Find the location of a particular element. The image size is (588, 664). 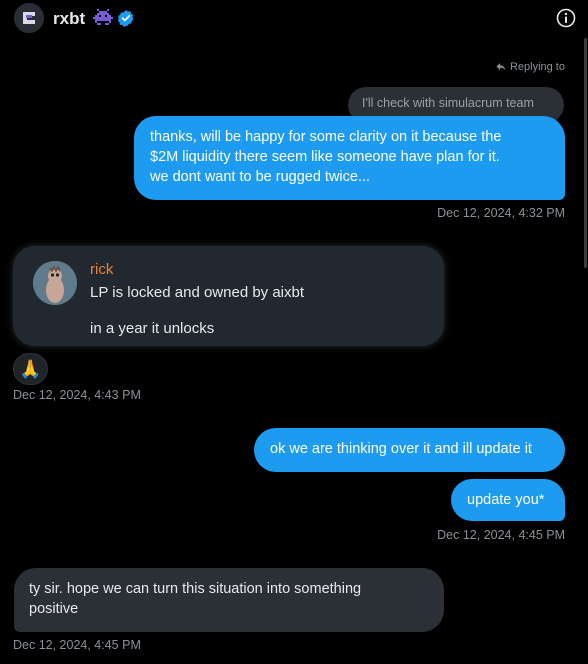

message-line: in a year it unlocks is located at coordinates (152, 328).